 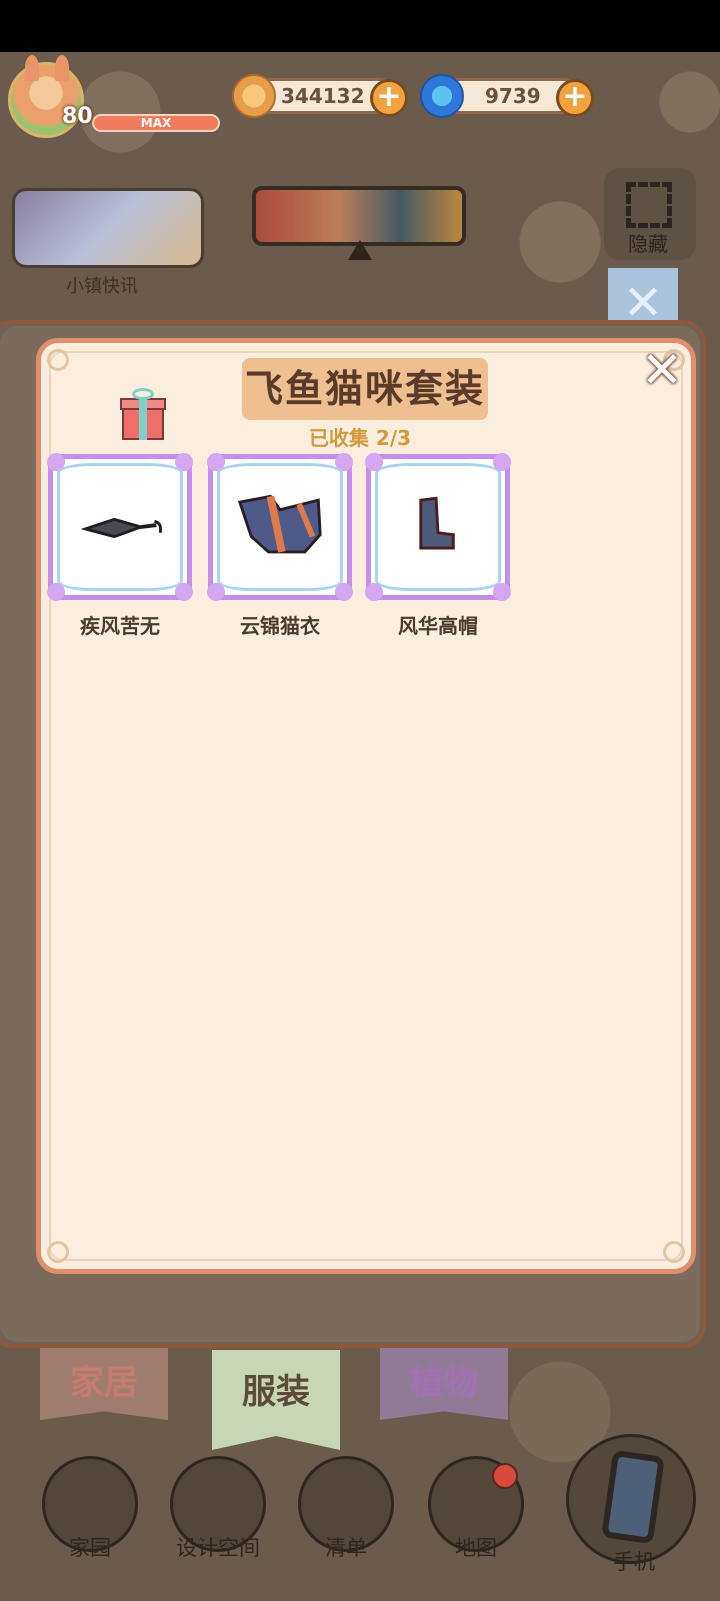 I want to click on set-title: 飞鱼猫咪套装, so click(x=365, y=389).